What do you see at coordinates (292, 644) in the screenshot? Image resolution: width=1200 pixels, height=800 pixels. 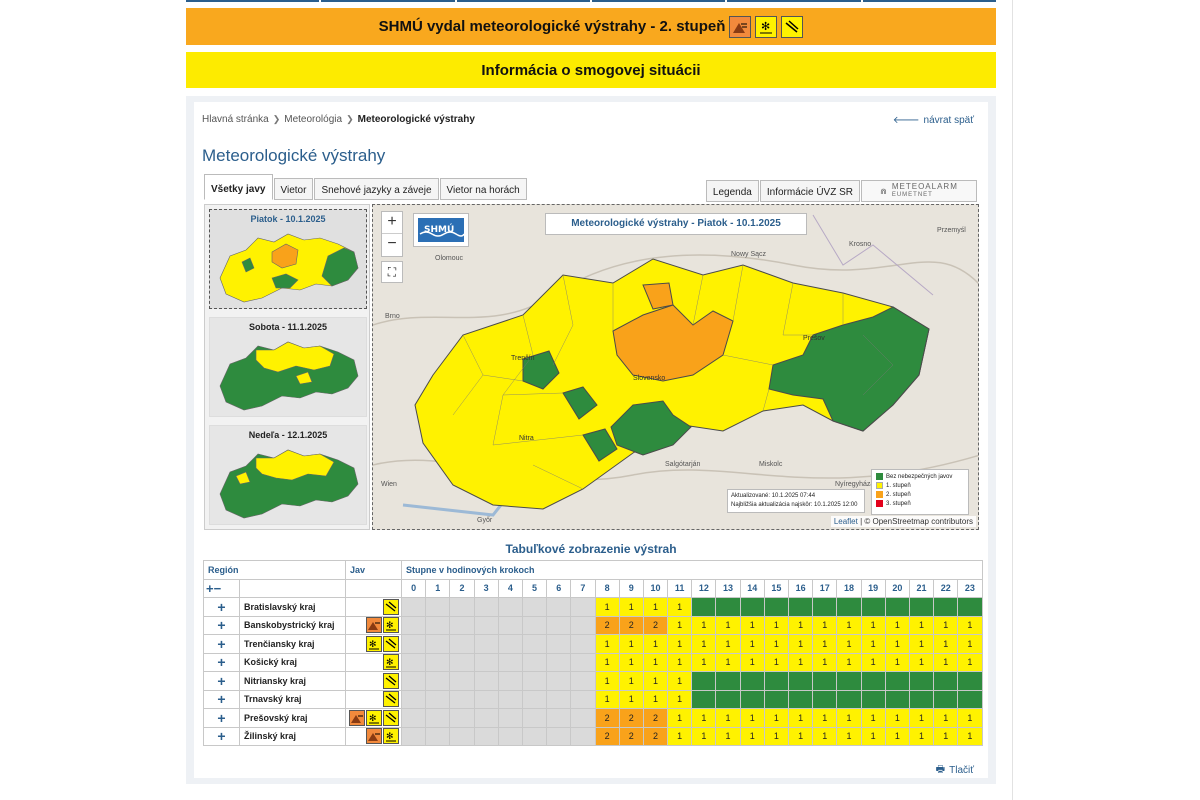 I see `region-name: Trenčiansky kraj` at bounding box center [292, 644].